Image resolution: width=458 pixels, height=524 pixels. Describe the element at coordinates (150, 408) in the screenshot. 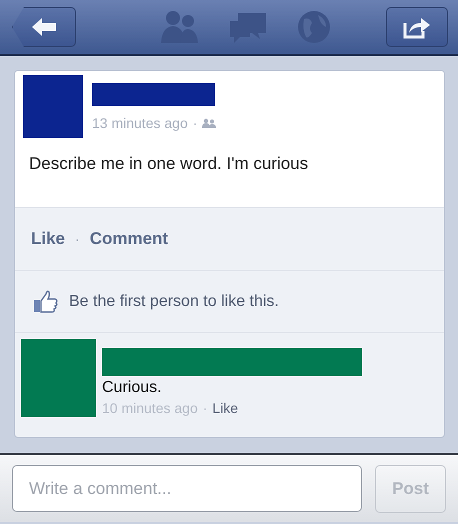

I see `comment-time: 10 minutes ago` at that location.